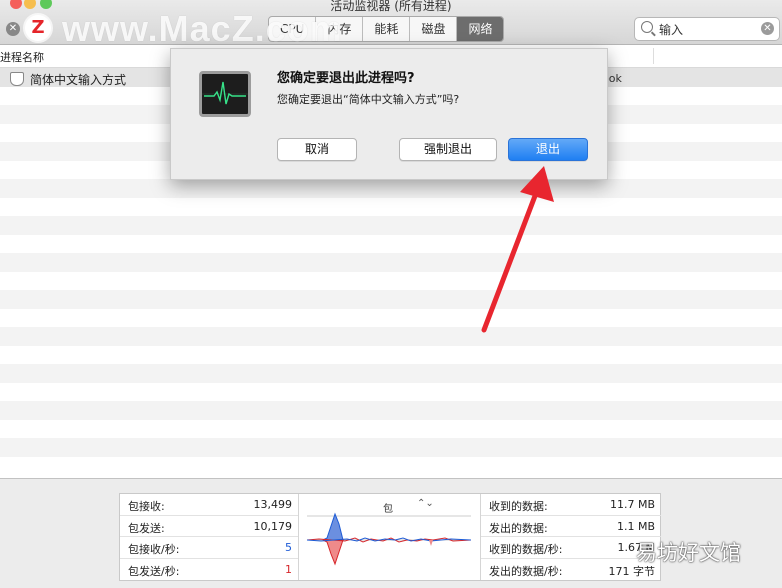  I want to click on process-name: 简体中文输入方式, so click(78, 80).